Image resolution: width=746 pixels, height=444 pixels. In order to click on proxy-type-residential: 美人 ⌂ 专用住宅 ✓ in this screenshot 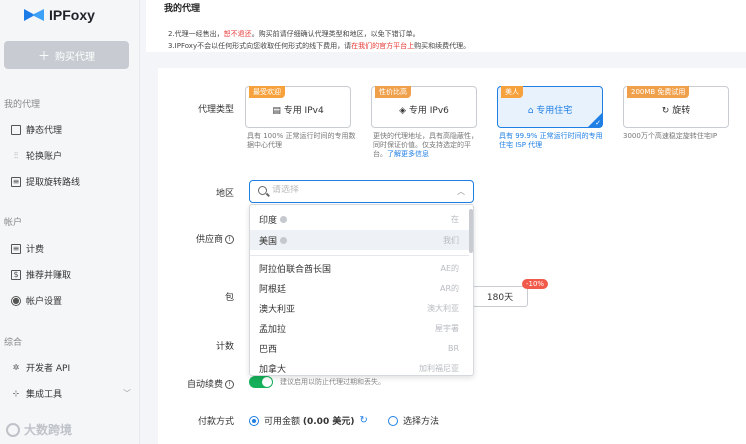, I will do `click(550, 107)`.